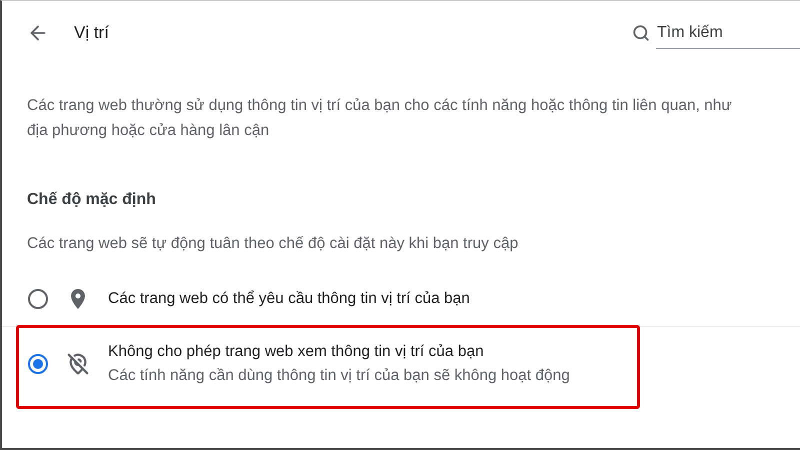 This screenshot has height=450, width=800. Describe the element at coordinates (91, 200) in the screenshot. I see `section-title: Chế độ mặc định` at that location.